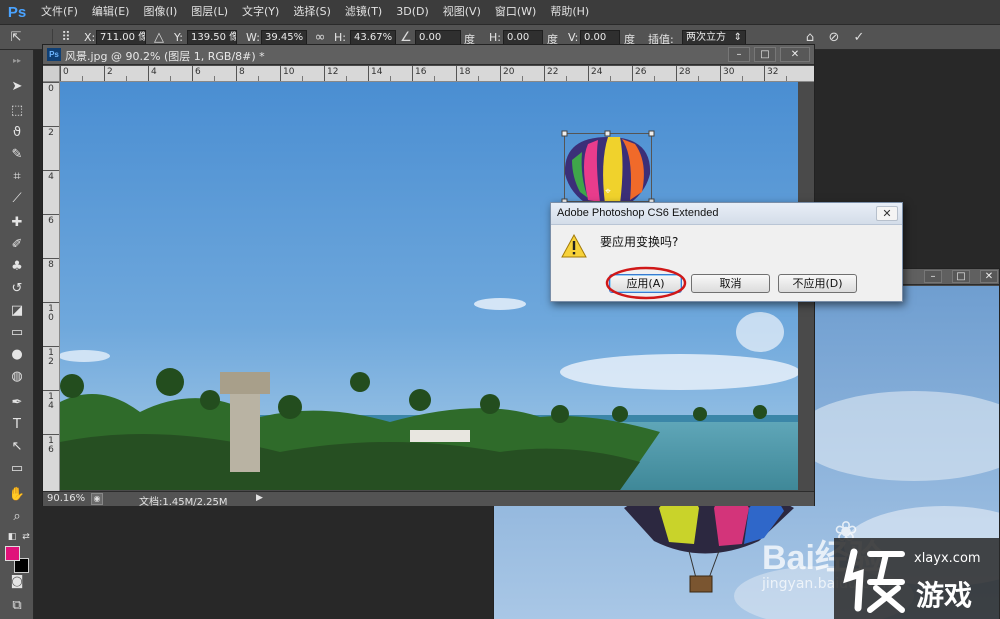 This screenshot has width=1000, height=619. I want to click on menu-view: 视图(V), so click(462, 12).